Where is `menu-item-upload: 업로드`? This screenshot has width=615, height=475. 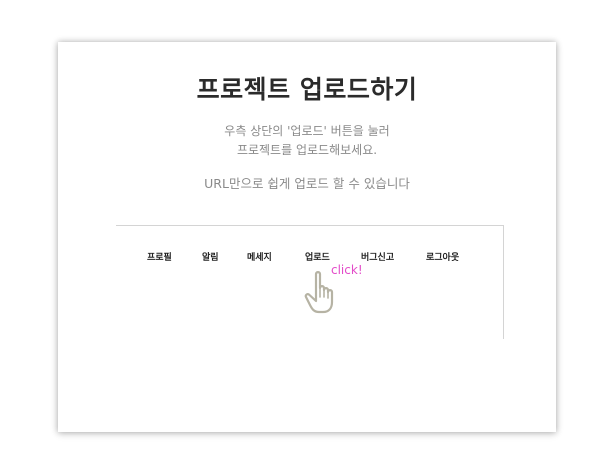 menu-item-upload: 업로드 is located at coordinates (317, 256).